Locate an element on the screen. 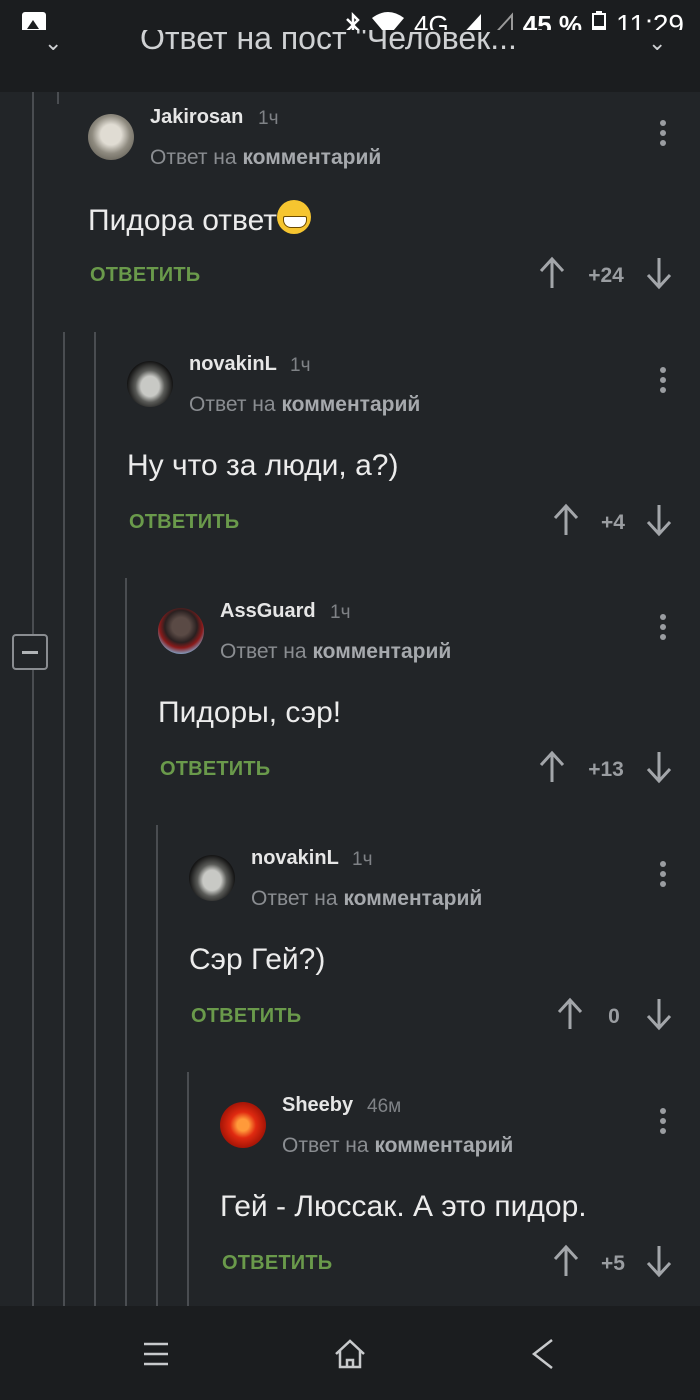 This screenshot has width=700, height=1400. username: AssGuard is located at coordinates (268, 611).